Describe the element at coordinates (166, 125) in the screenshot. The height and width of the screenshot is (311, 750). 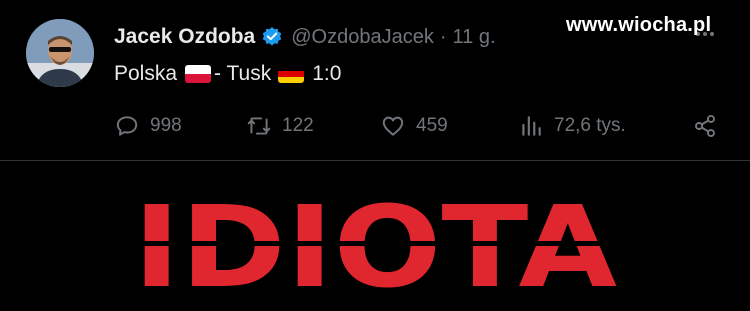
I see `reply-count: 998` at that location.